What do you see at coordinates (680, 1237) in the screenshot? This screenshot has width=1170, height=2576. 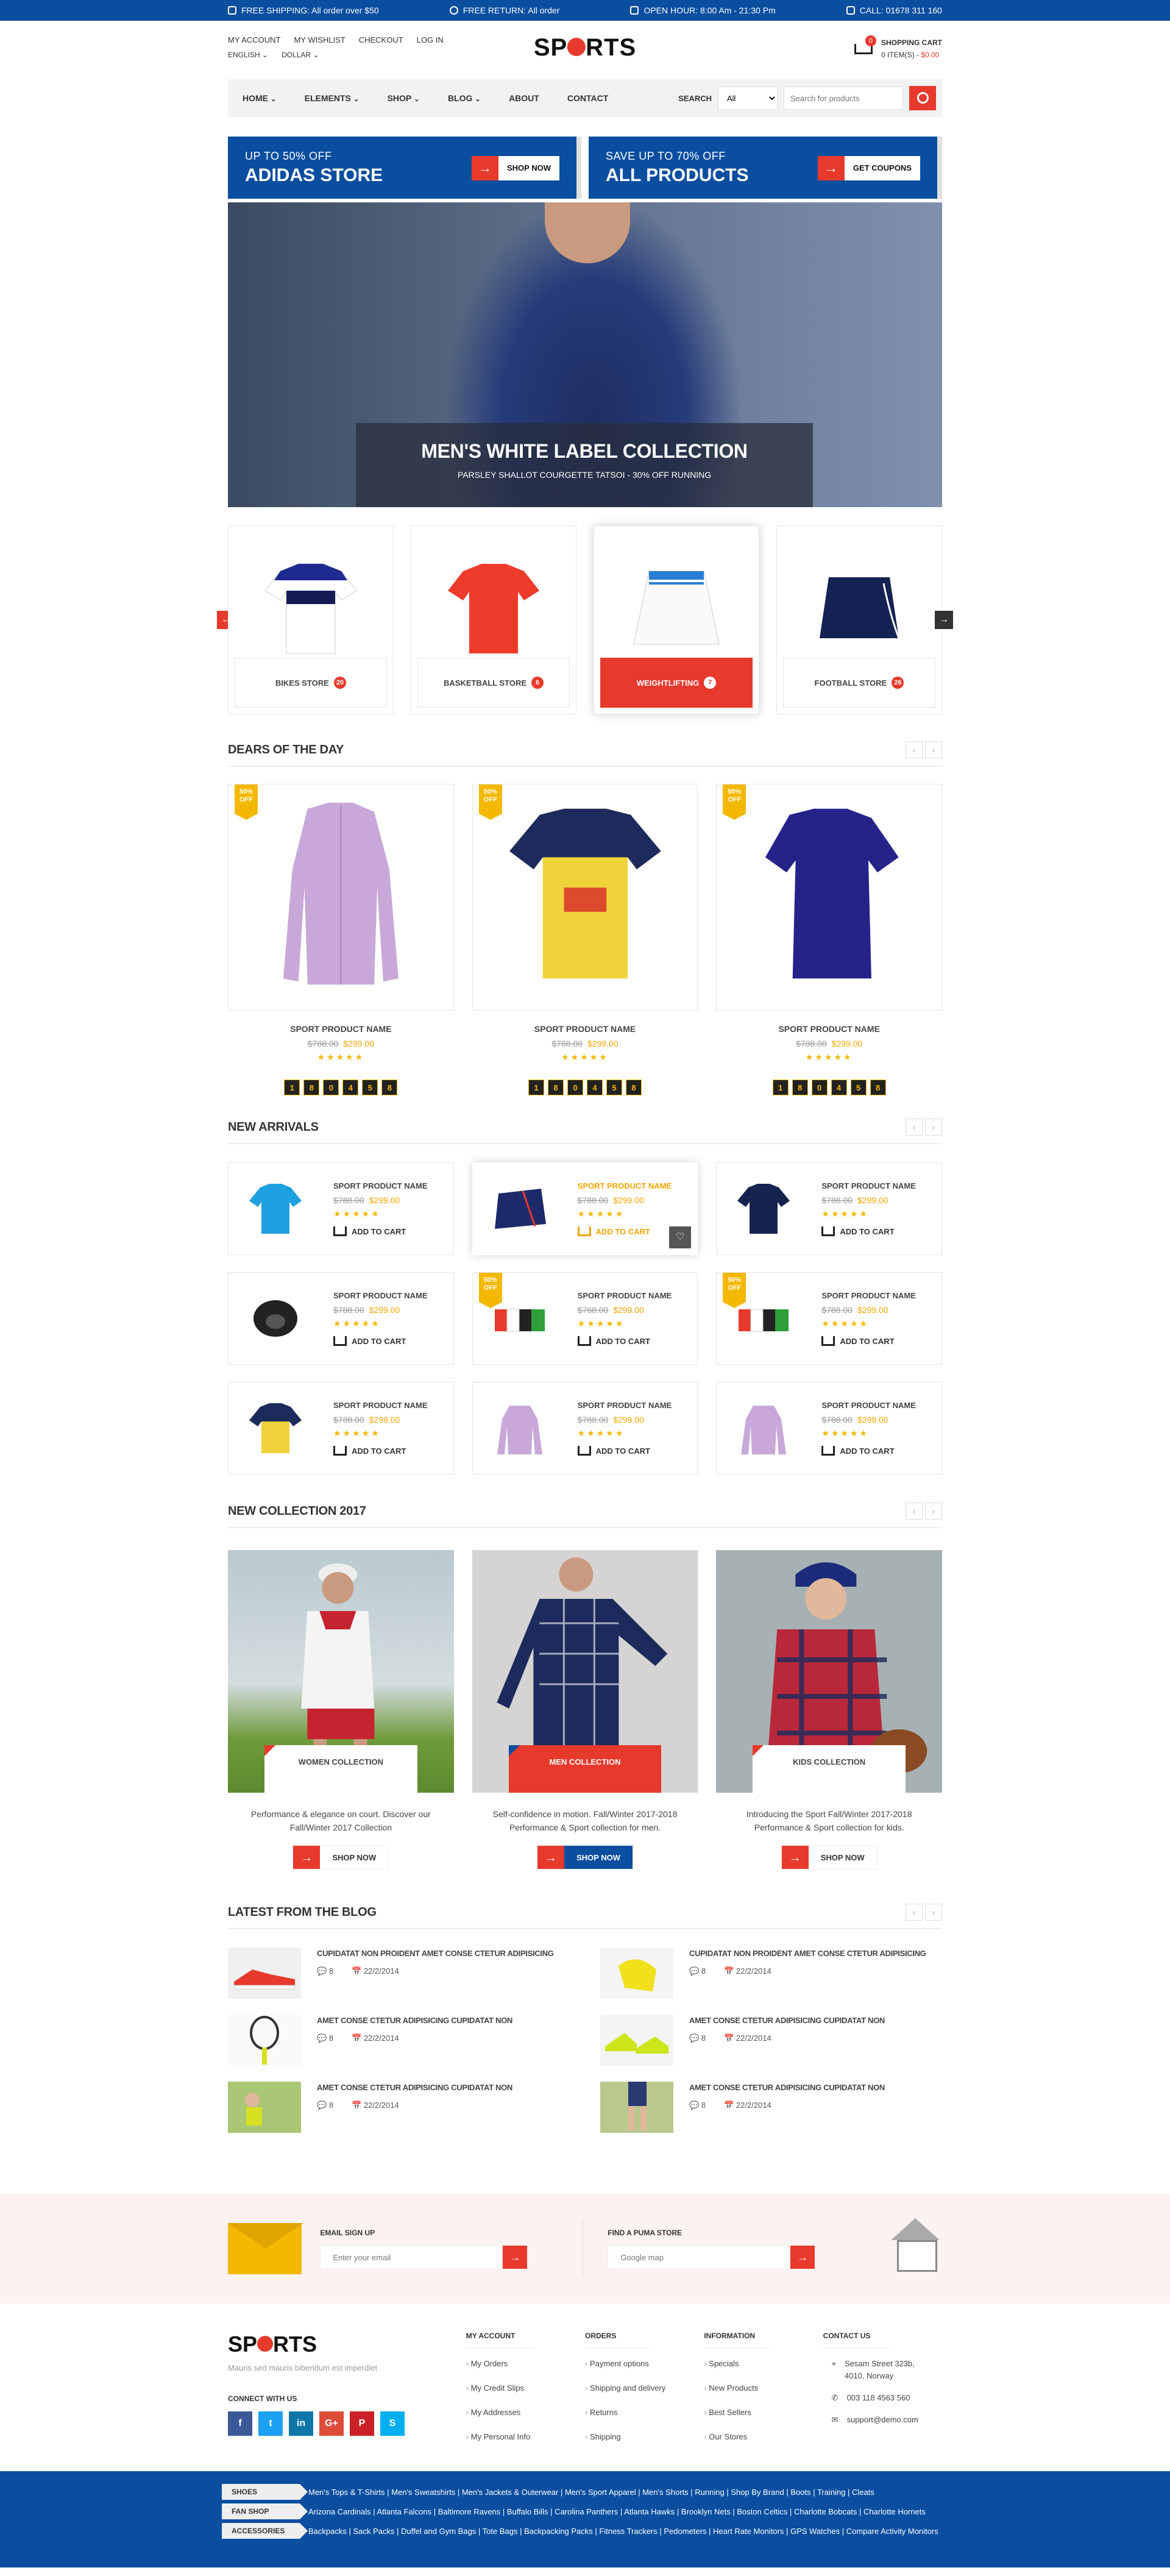 I see `heart-icon: ♡` at bounding box center [680, 1237].